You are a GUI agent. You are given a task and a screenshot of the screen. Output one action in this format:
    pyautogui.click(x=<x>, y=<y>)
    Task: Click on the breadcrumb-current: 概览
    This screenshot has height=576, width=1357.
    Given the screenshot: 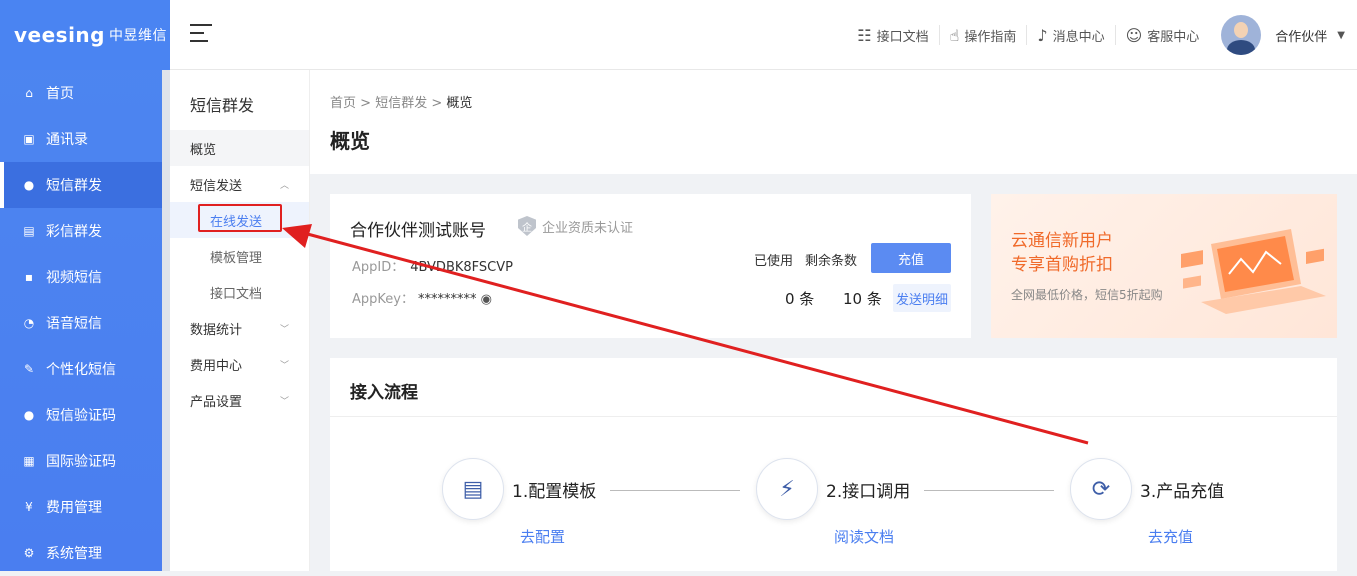 What is the action you would take?
    pyautogui.click(x=459, y=103)
    